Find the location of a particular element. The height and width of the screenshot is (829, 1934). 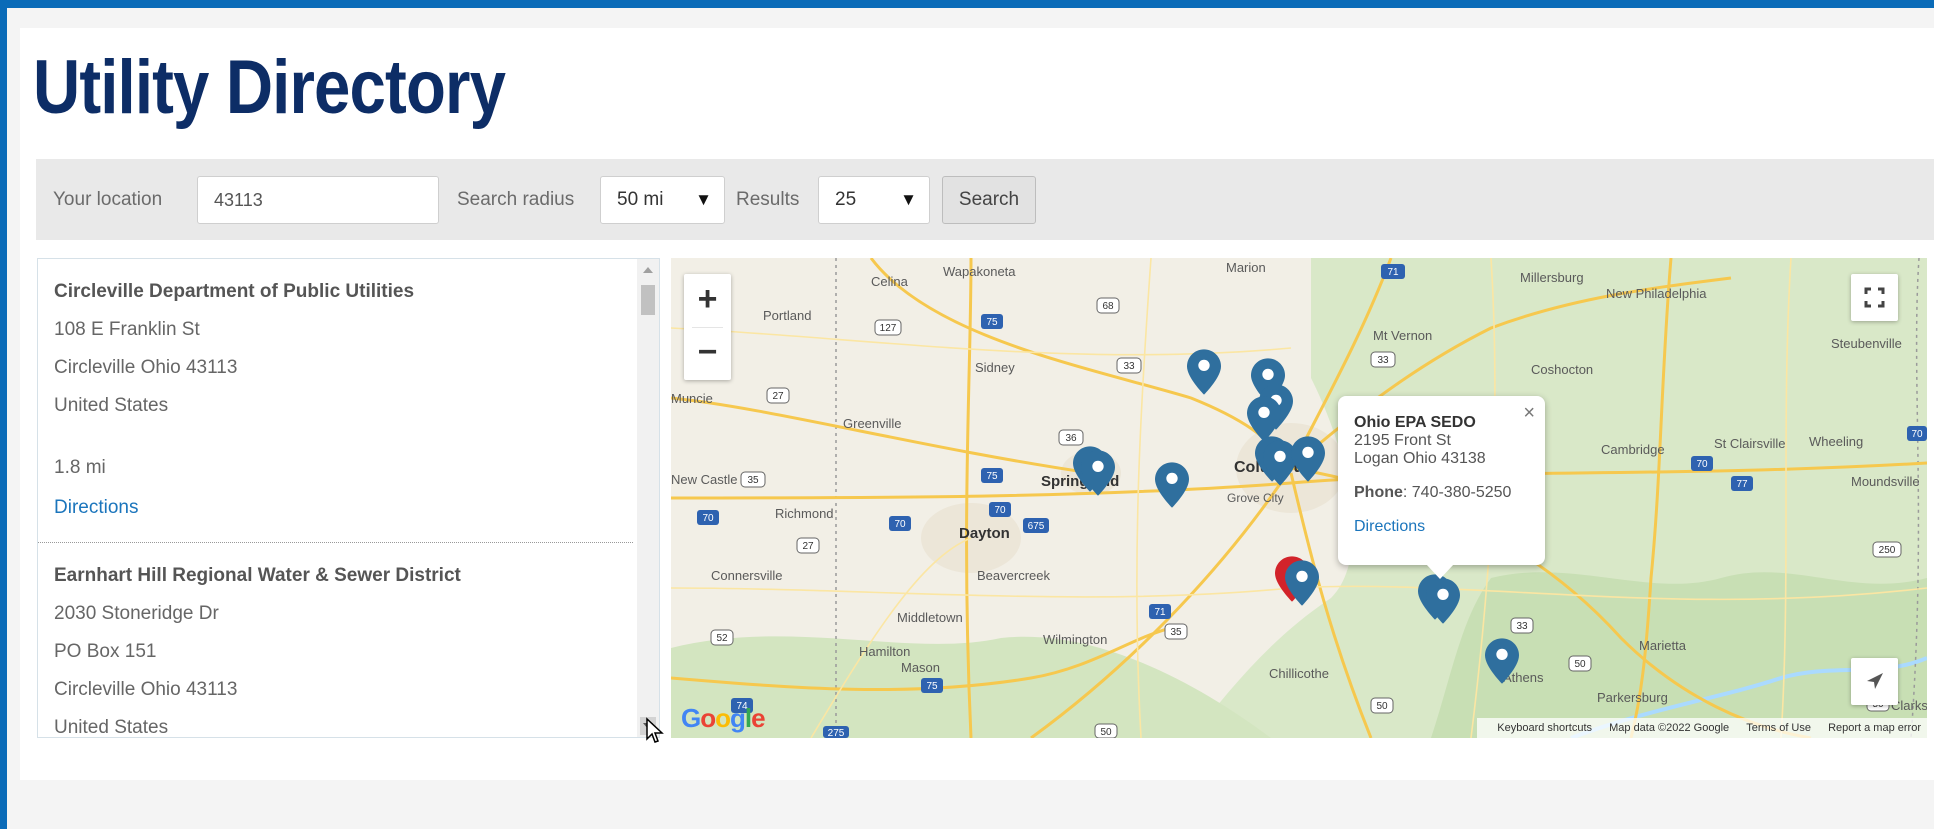

highway-shield: 35 is located at coordinates (753, 479).